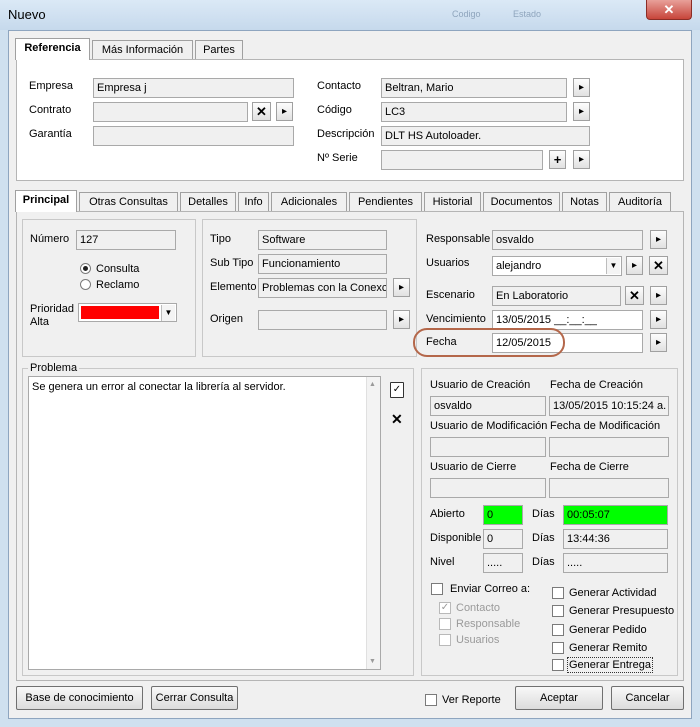 The image size is (700, 727). What do you see at coordinates (397, 419) in the screenshot?
I see `delete-icon: ✕` at bounding box center [397, 419].